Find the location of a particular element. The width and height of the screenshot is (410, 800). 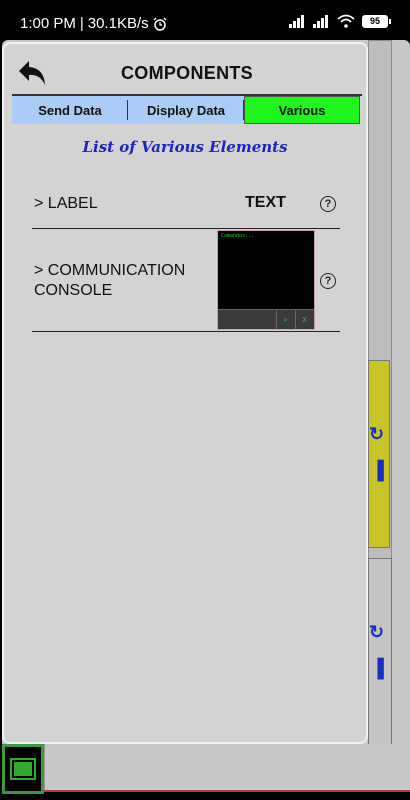

background-yellow-panel is located at coordinates (379, 454).